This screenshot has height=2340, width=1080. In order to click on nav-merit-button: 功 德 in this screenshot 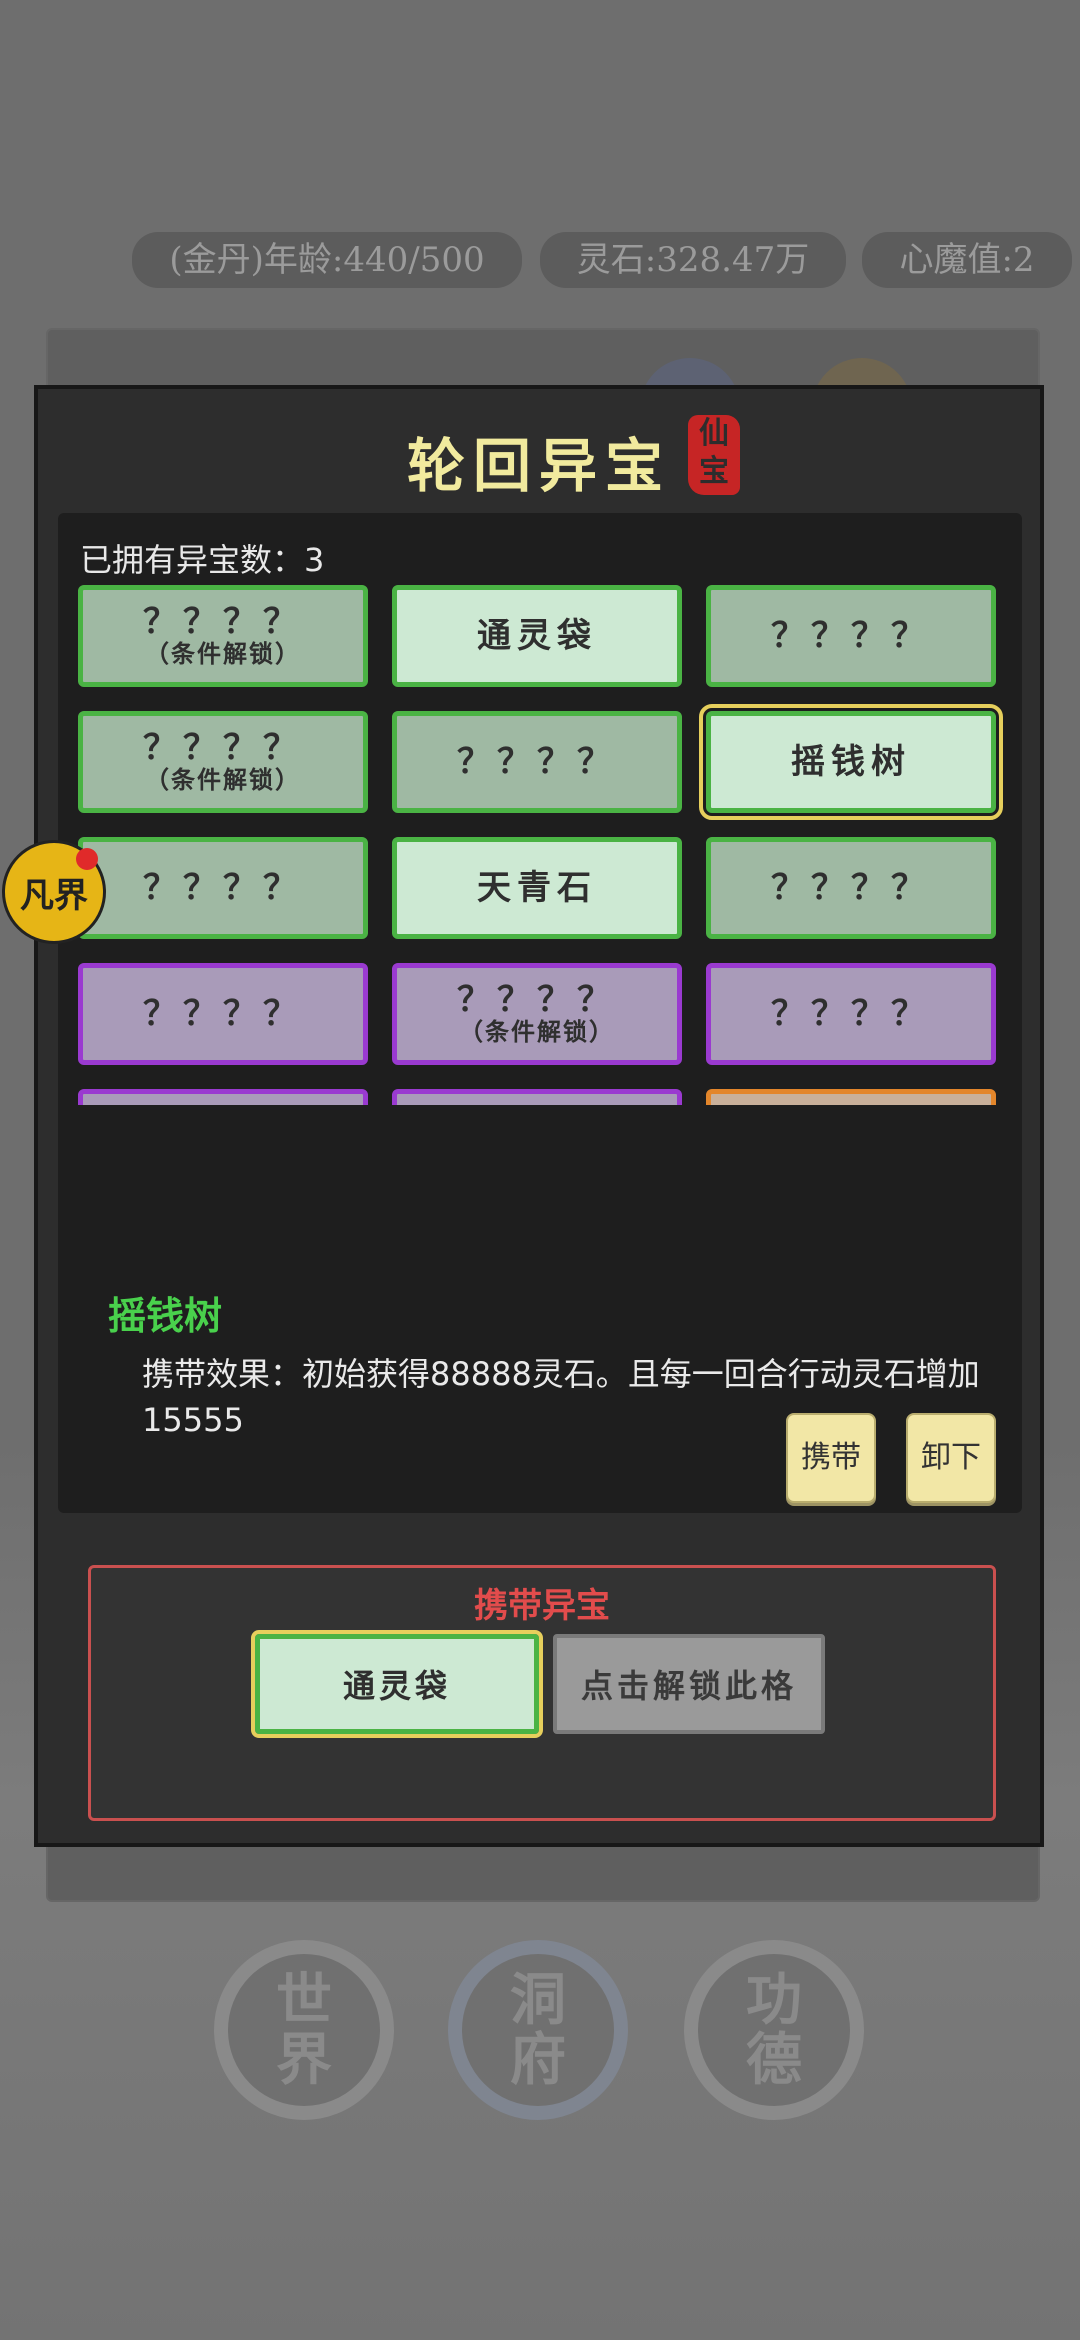, I will do `click(774, 2030)`.